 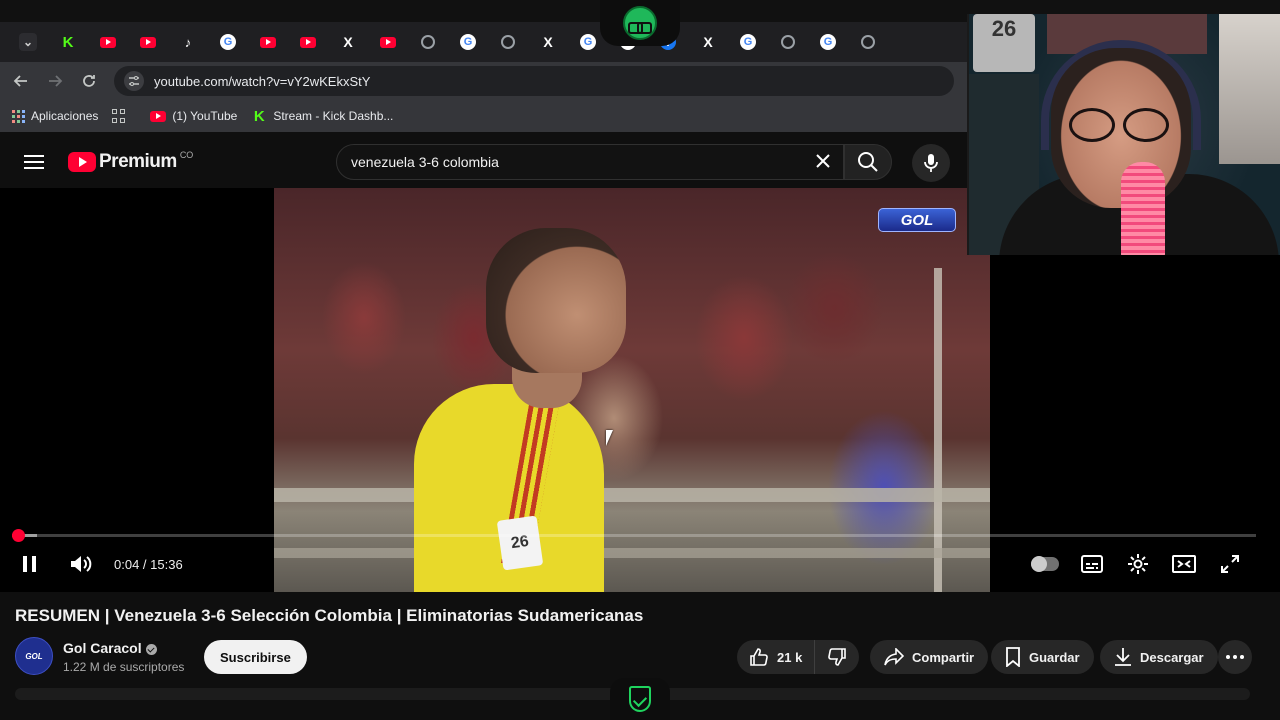 I want to click on voice-search-button, so click(x=931, y=163).